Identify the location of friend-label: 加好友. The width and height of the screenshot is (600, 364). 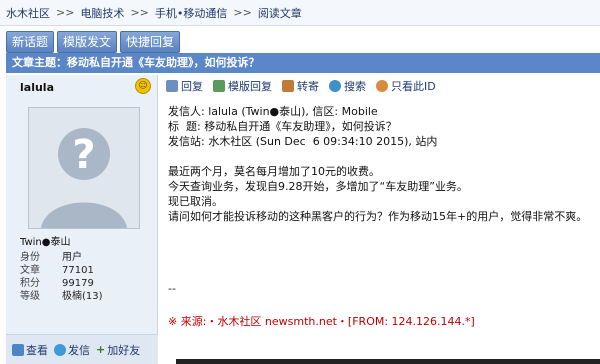
(124, 350).